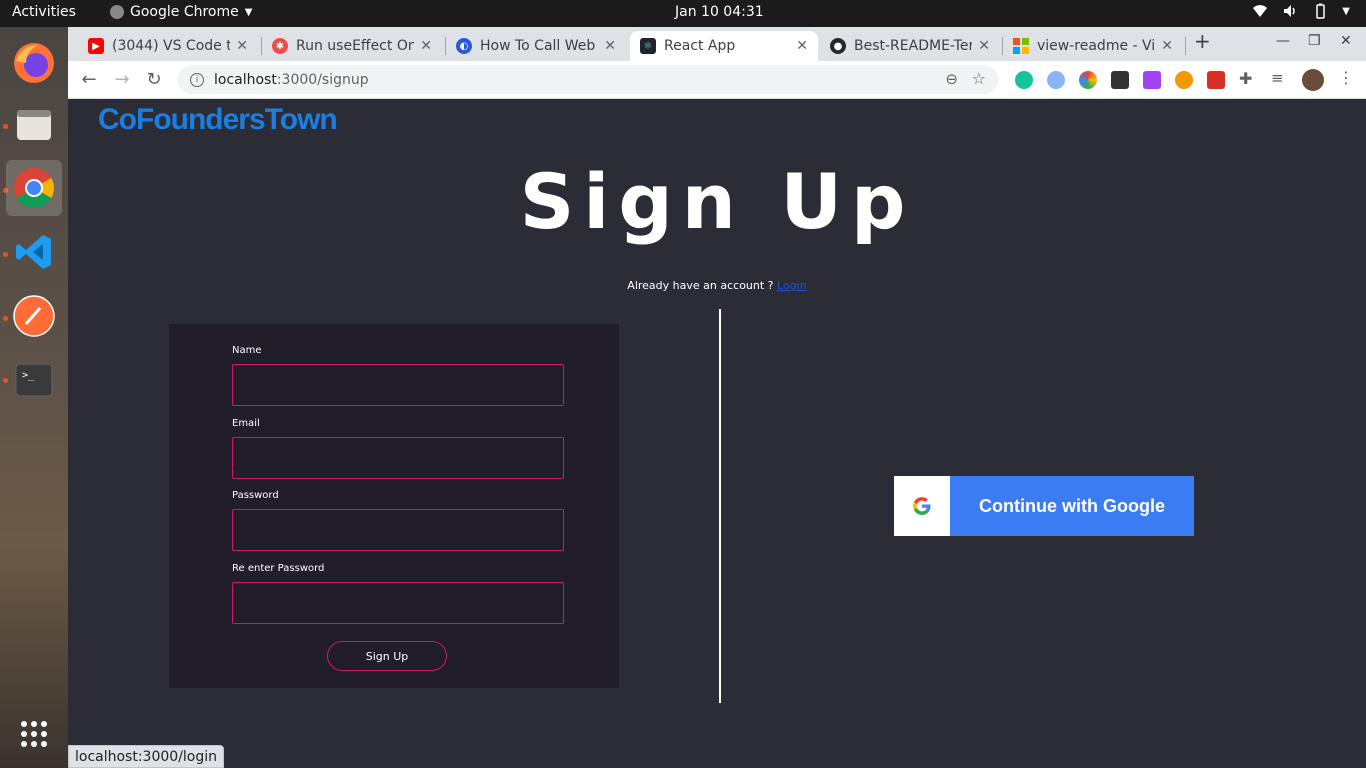  What do you see at coordinates (1283, 41) in the screenshot?
I see `minimize-button: —` at bounding box center [1283, 41].